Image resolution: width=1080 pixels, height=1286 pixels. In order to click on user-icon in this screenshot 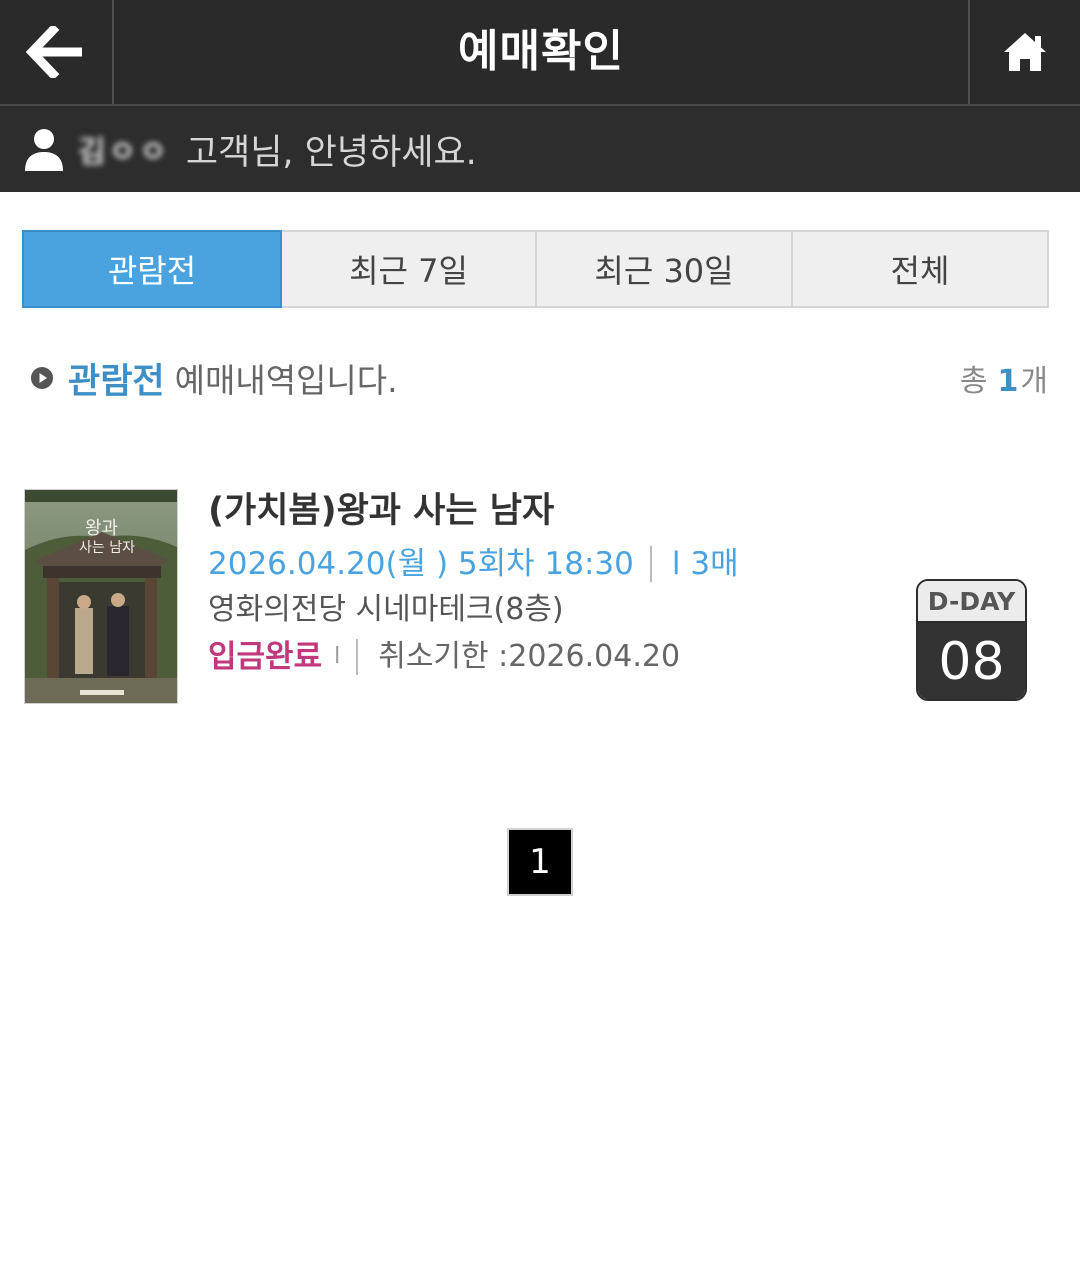, I will do `click(44, 150)`.